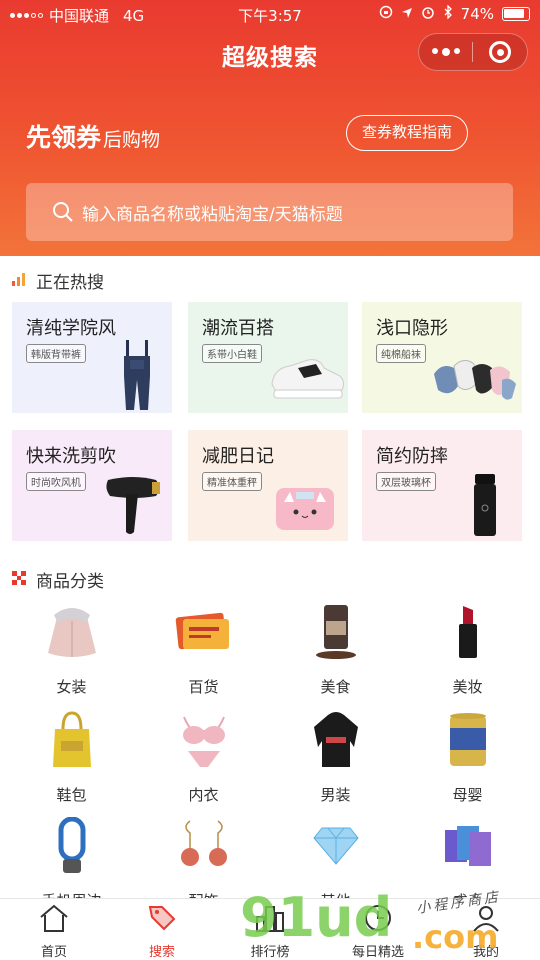 This screenshot has width=540, height=960. What do you see at coordinates (232, 353) in the screenshot?
I see `hot-card-tag: 系带小白鞋` at bounding box center [232, 353].